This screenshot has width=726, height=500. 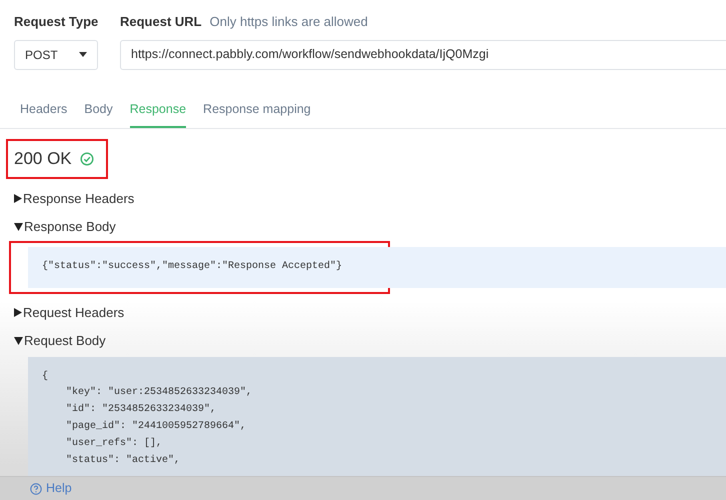 What do you see at coordinates (43, 159) in the screenshot?
I see `status-text: 200 OK` at bounding box center [43, 159].